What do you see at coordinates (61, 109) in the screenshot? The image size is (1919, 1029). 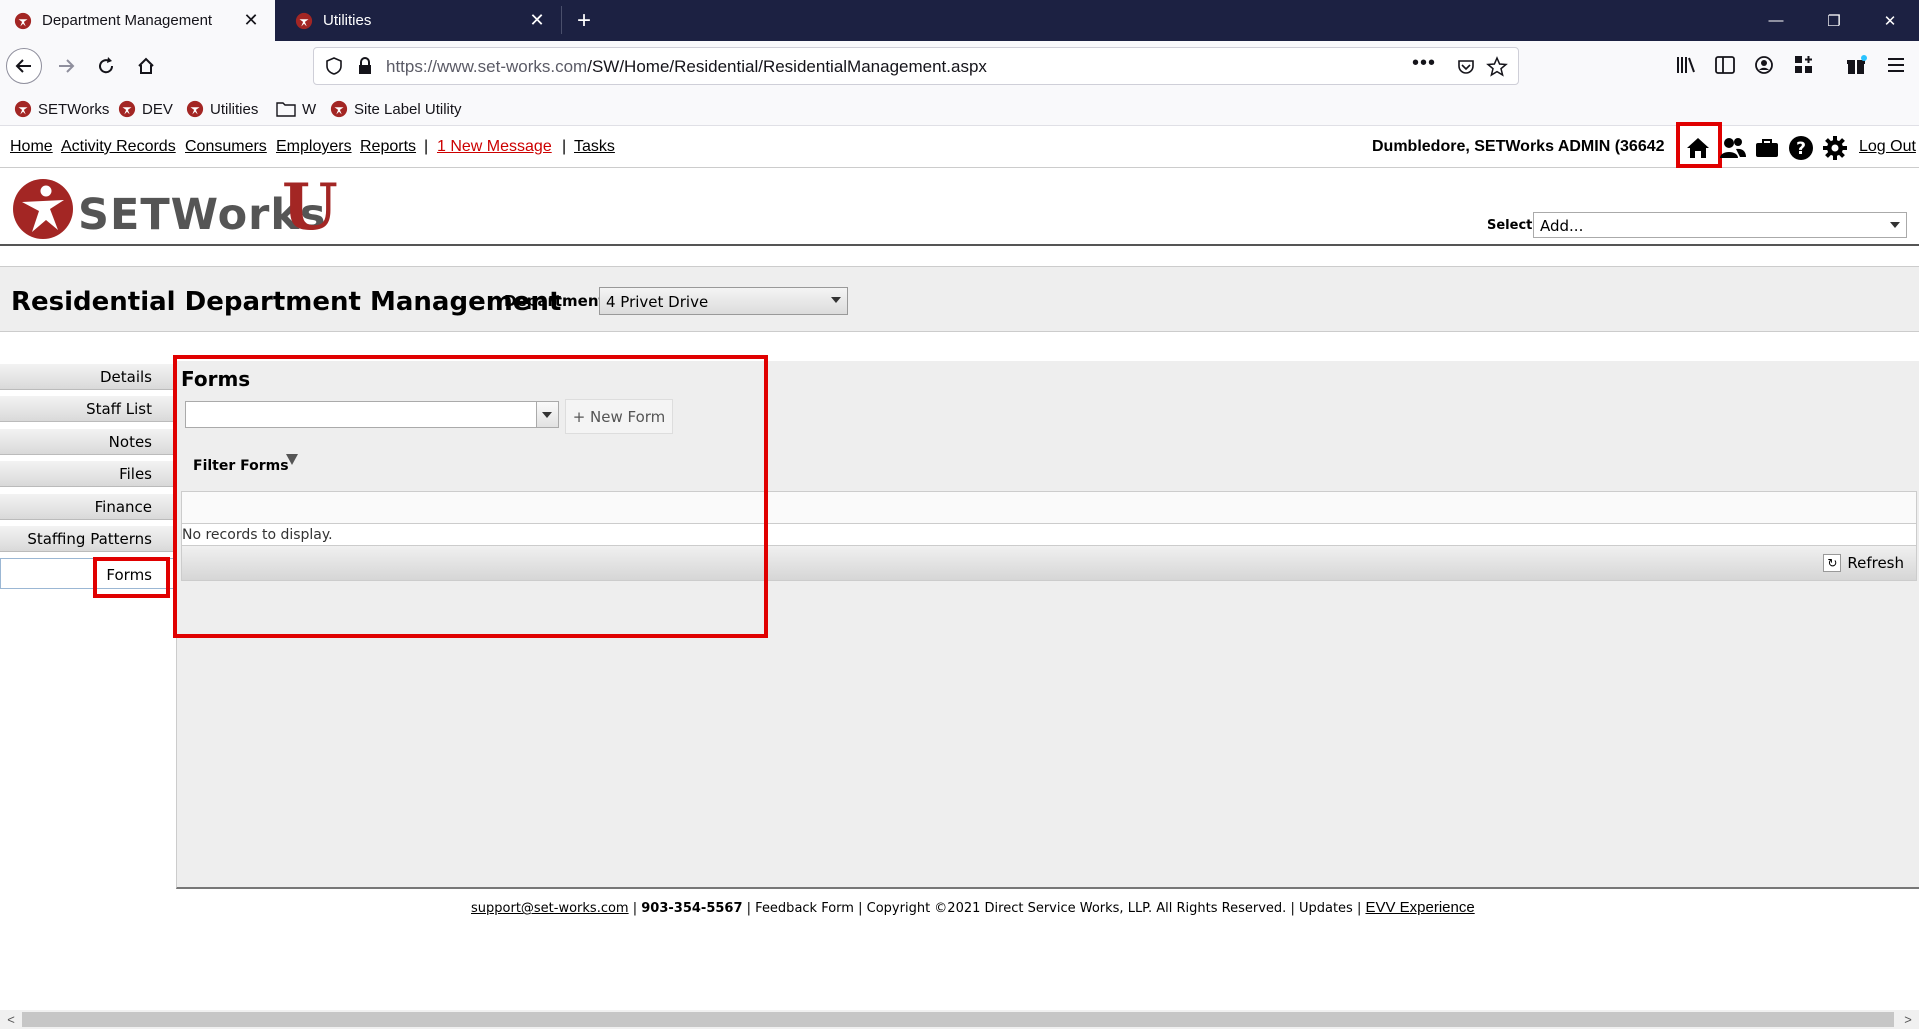 I see `bookmark-setworks: SETWorks` at bounding box center [61, 109].